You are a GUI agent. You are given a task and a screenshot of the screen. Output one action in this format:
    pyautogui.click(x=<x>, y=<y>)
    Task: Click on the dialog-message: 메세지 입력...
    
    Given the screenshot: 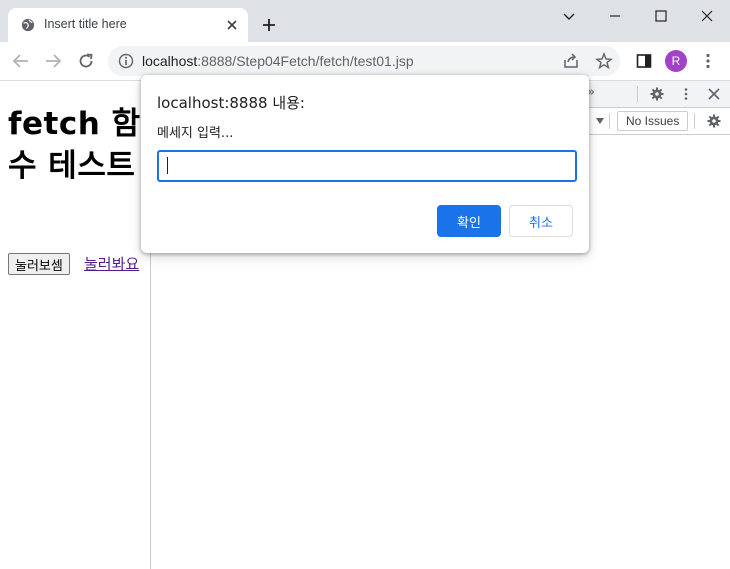 What is the action you would take?
    pyautogui.click(x=195, y=133)
    